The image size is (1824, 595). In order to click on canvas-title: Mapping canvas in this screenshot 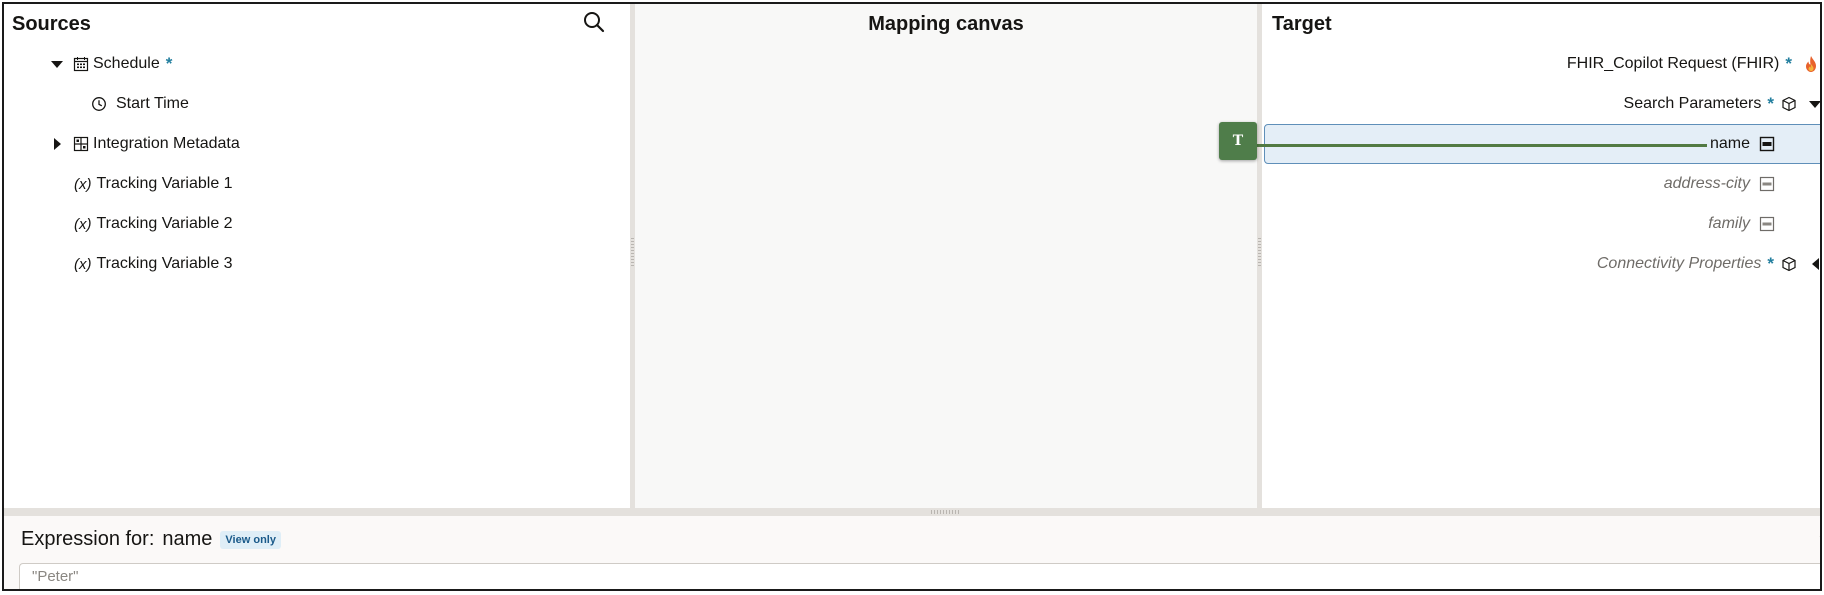, I will do `click(946, 24)`.